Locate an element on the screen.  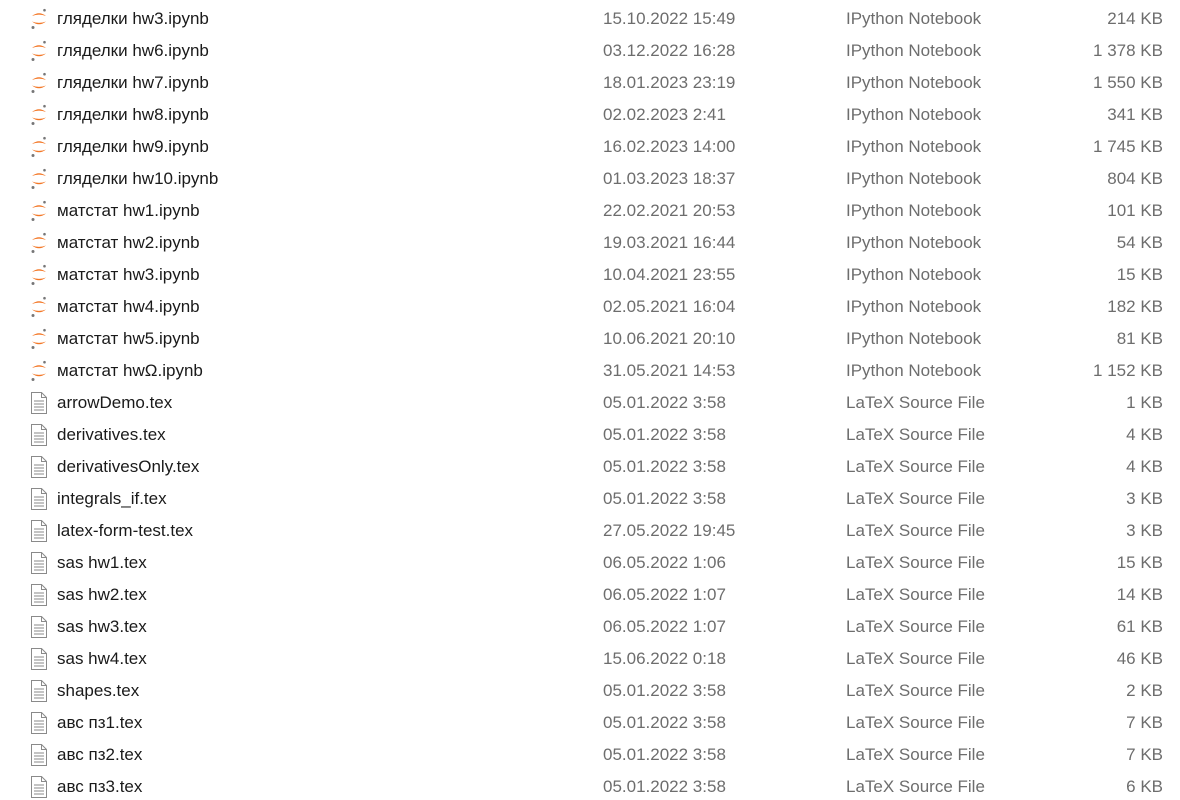
file-size: 61 KB is located at coordinates (1139, 626).